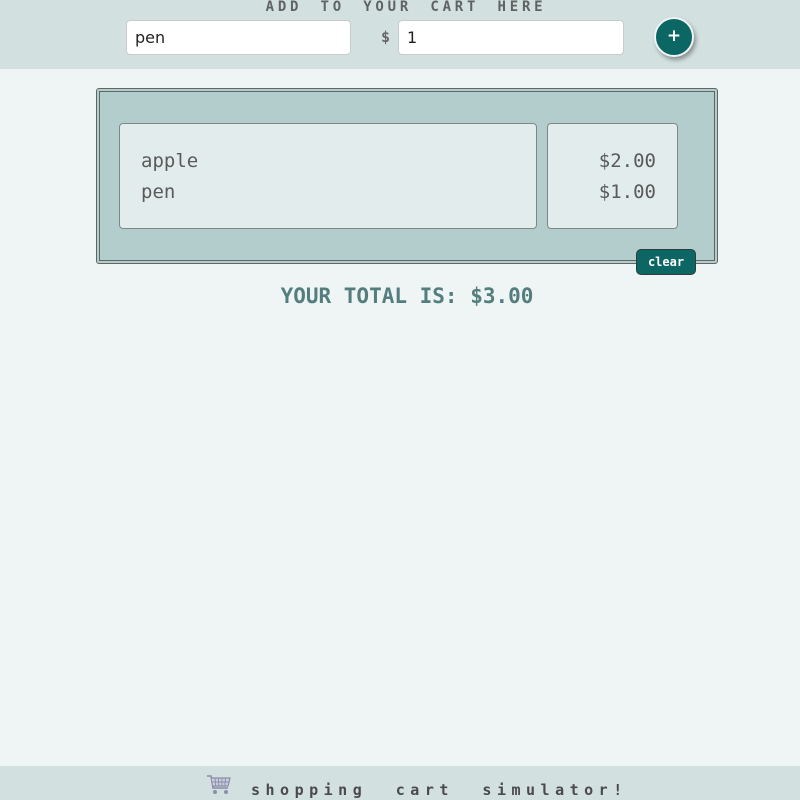  What do you see at coordinates (170, 161) in the screenshot?
I see `cart-item-name: apple` at bounding box center [170, 161].